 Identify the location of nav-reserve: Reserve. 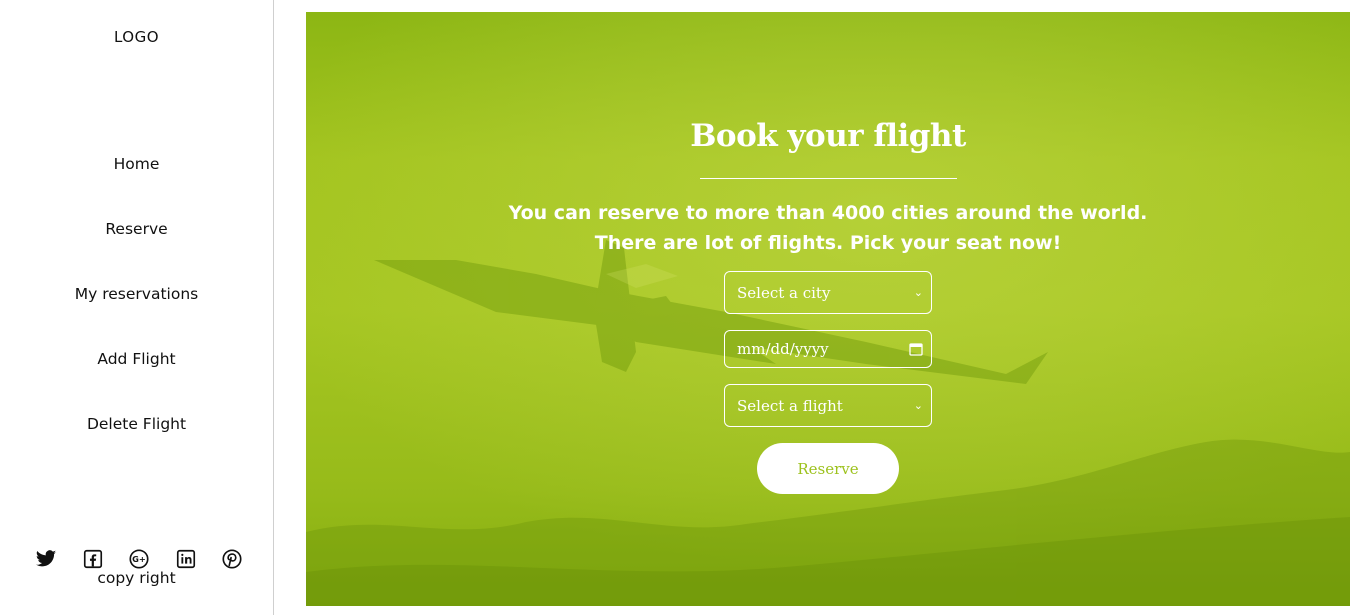
(136, 249).